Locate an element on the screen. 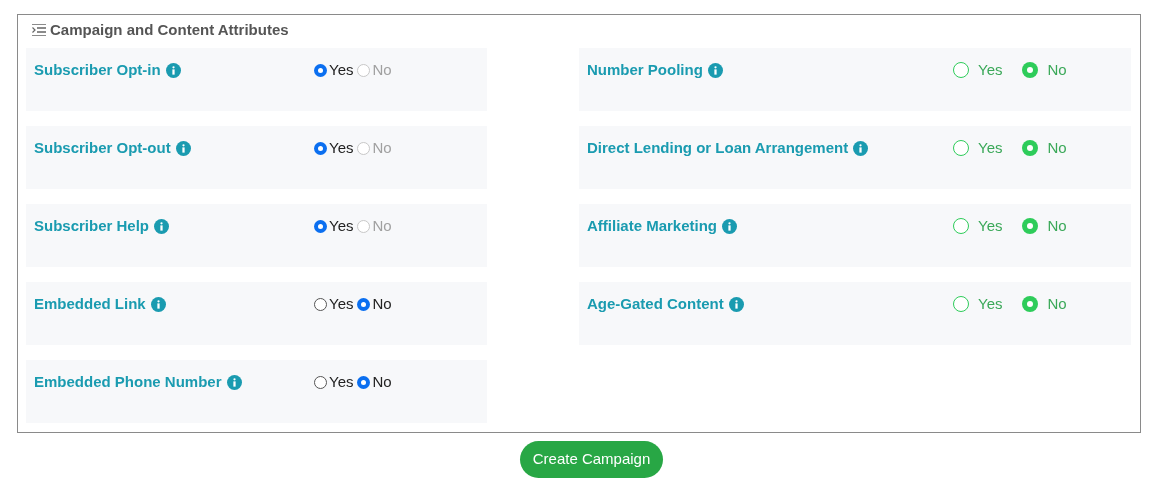 This screenshot has width=1170, height=497. attribute-label: Number Pooling is located at coordinates (645, 70).